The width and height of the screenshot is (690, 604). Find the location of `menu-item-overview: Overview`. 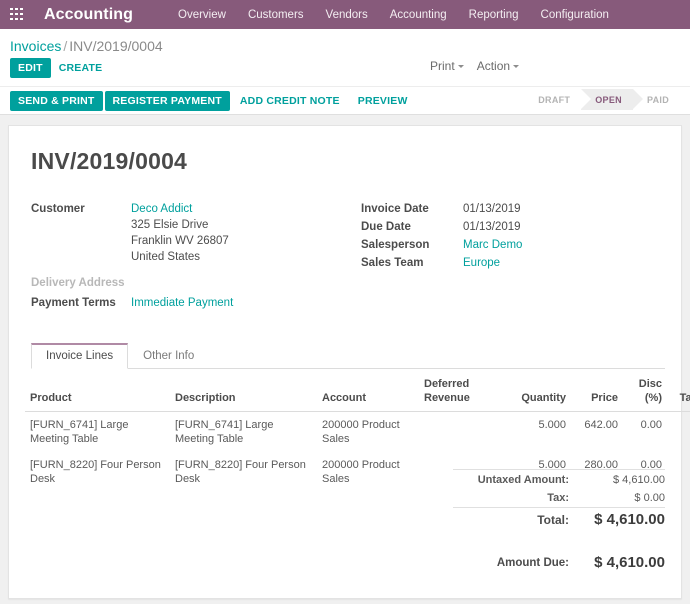

menu-item-overview: Overview is located at coordinates (202, 15).